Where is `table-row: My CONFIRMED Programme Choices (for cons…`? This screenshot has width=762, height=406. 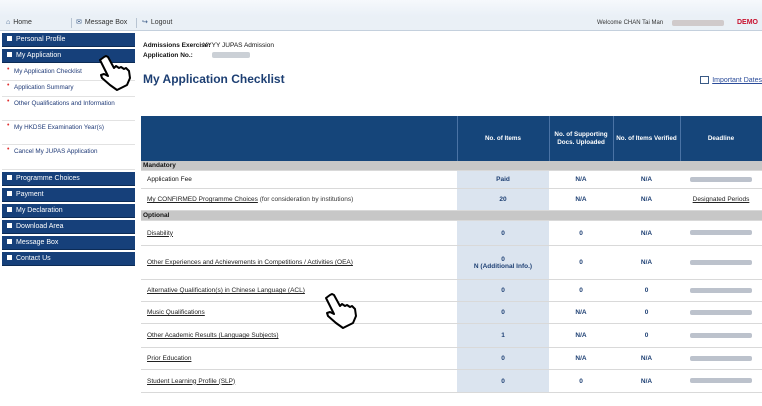
table-row: My CONFIRMED Programme Choices (for cons… is located at coordinates (451, 199).